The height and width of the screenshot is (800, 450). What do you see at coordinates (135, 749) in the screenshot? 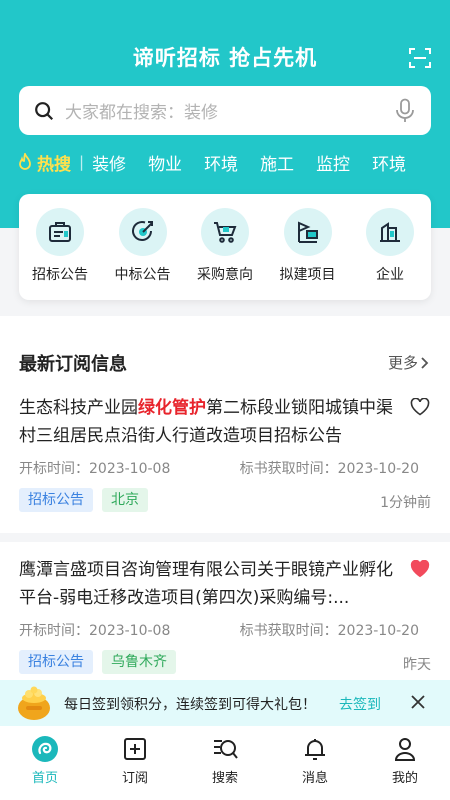
I see `subscribe-icon` at bounding box center [135, 749].